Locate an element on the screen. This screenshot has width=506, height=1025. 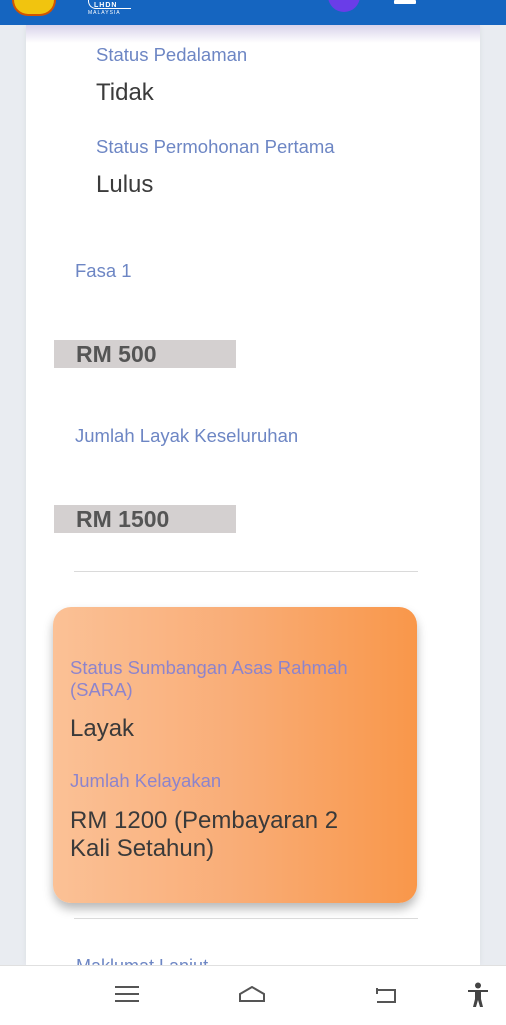
avatar is located at coordinates (344, 6).